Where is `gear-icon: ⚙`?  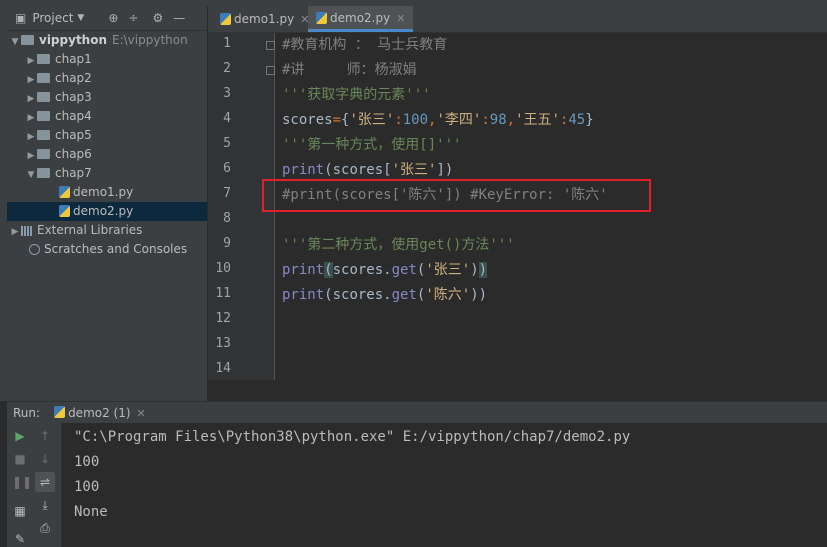
gear-icon: ⚙ is located at coordinates (157, 18).